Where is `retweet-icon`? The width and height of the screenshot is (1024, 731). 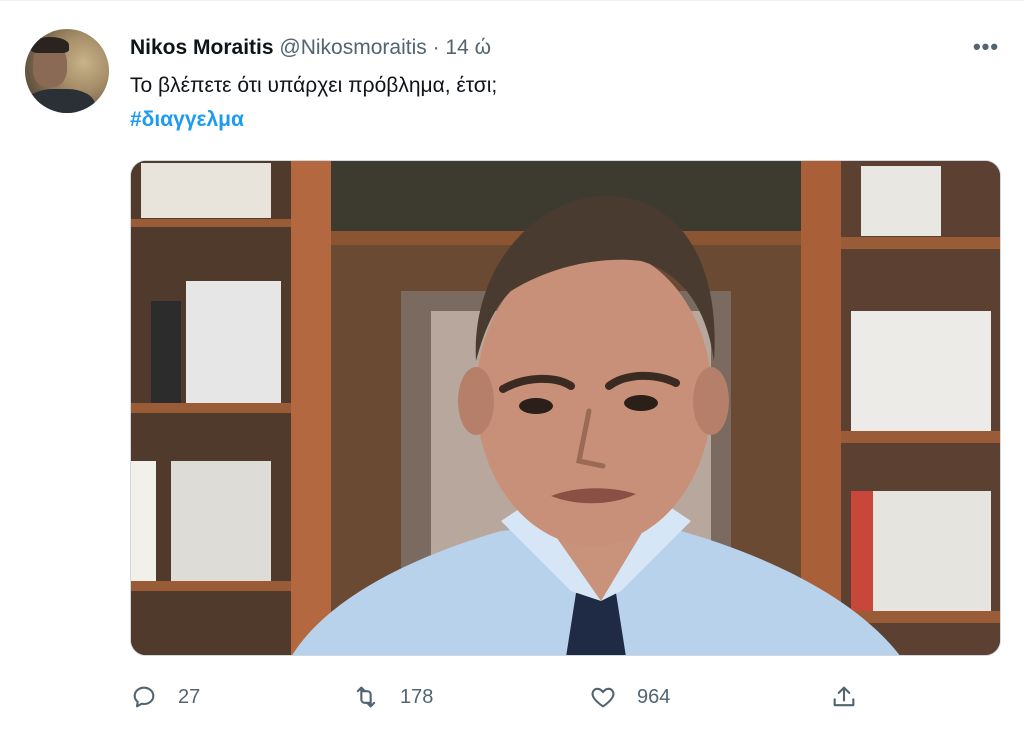 retweet-icon is located at coordinates (366, 697).